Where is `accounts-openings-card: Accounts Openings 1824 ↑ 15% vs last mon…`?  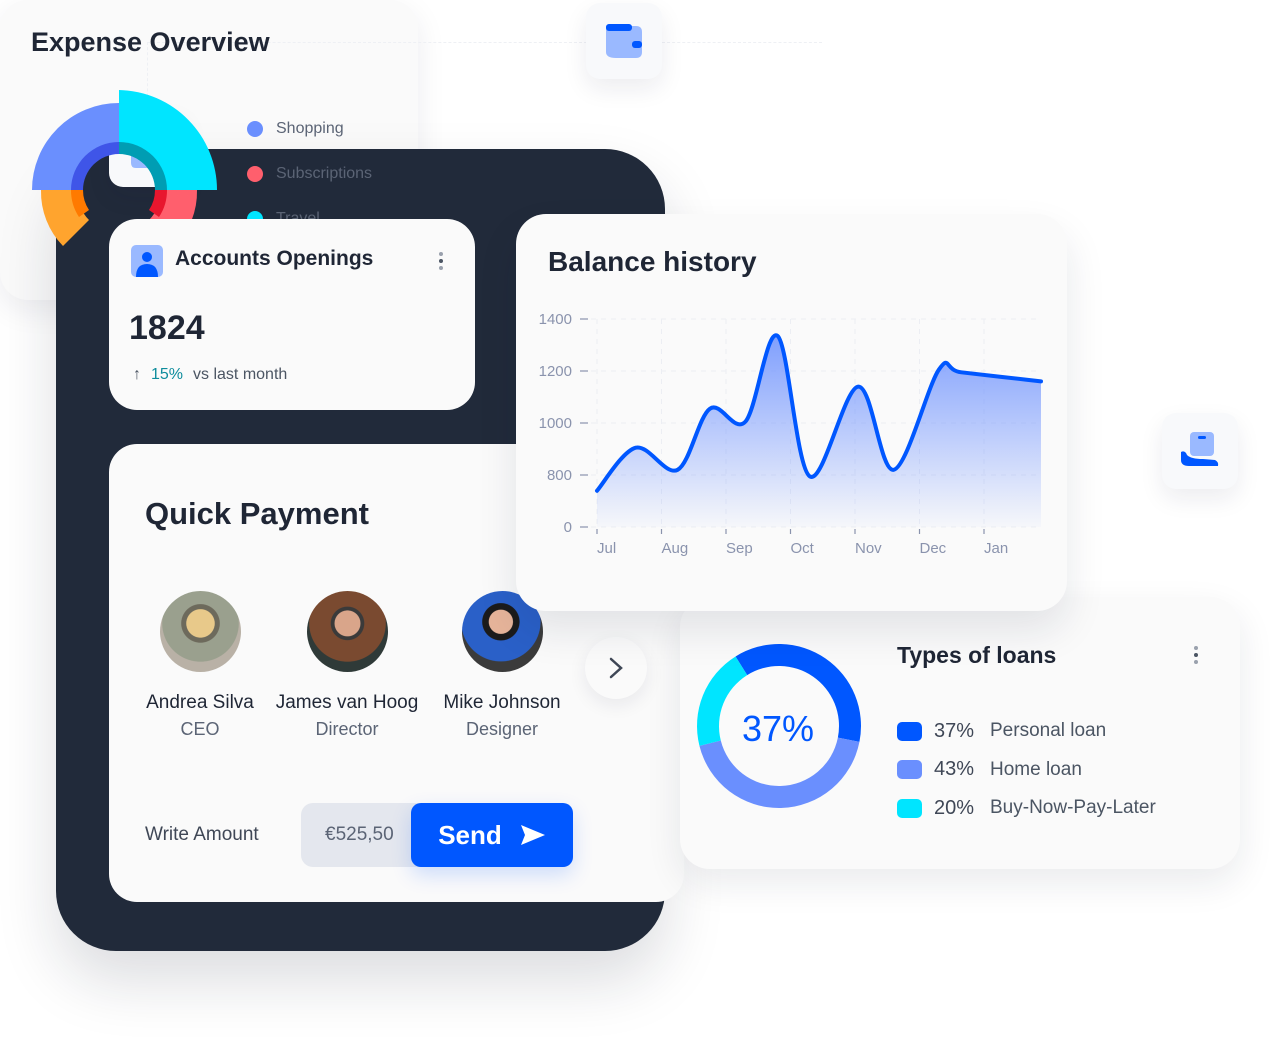
accounts-openings-card: Accounts Openings 1824 ↑ 15% vs last mon… is located at coordinates (292, 314).